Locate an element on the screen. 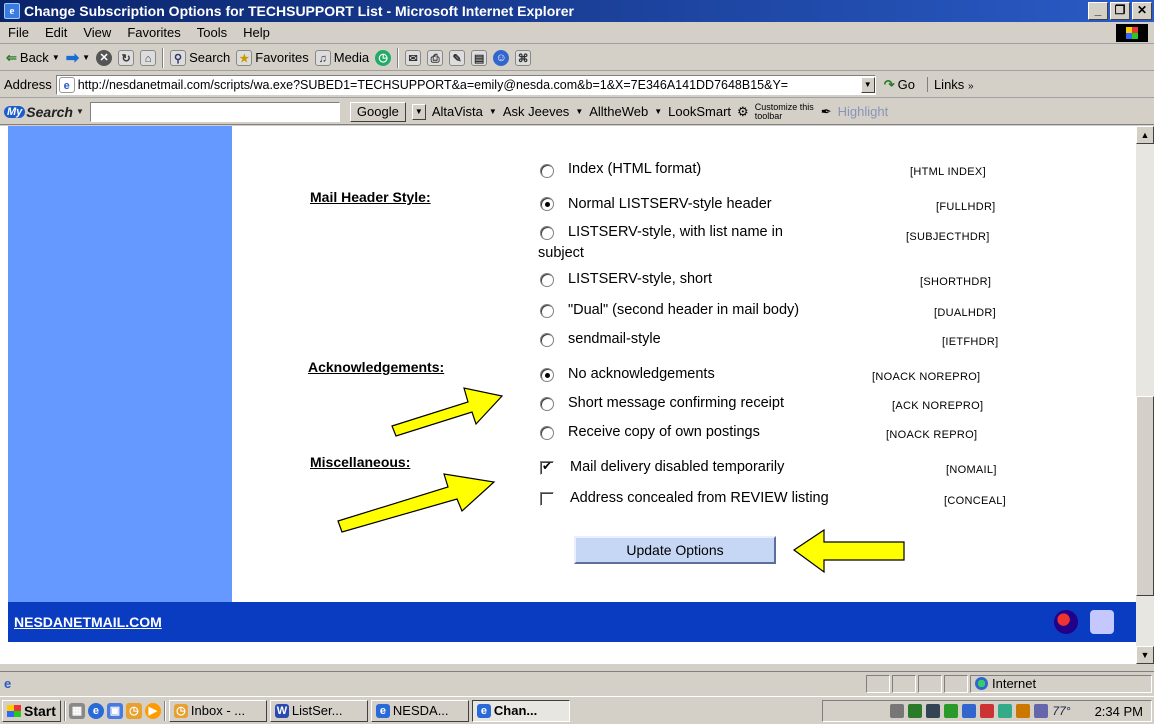  option-label: Receive copy of own postings is located at coordinates (664, 432).